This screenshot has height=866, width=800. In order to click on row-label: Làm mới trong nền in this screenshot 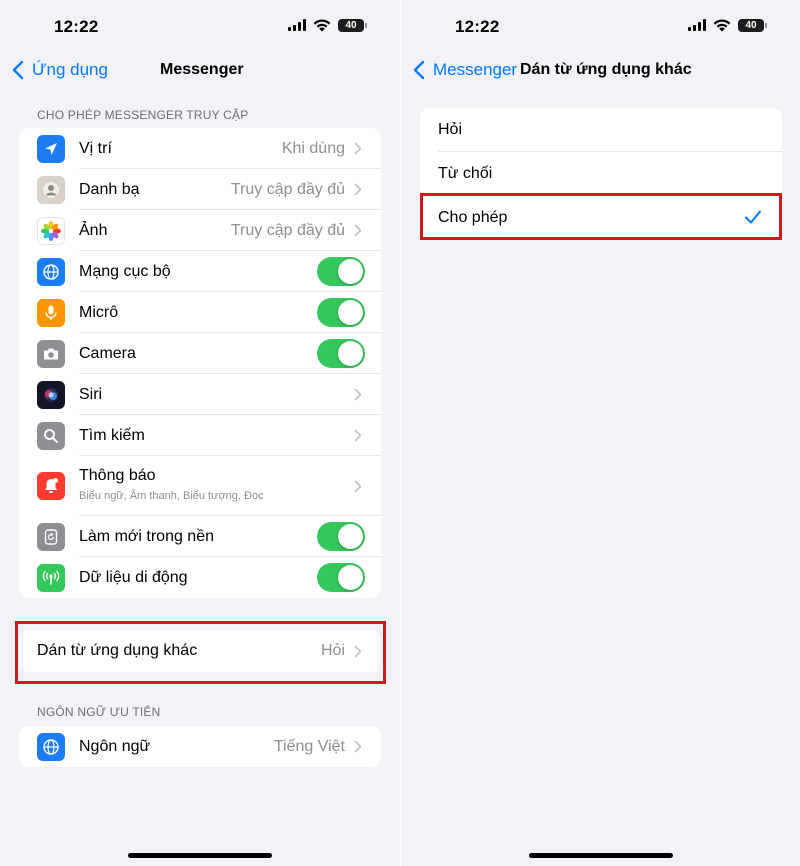, I will do `click(146, 536)`.